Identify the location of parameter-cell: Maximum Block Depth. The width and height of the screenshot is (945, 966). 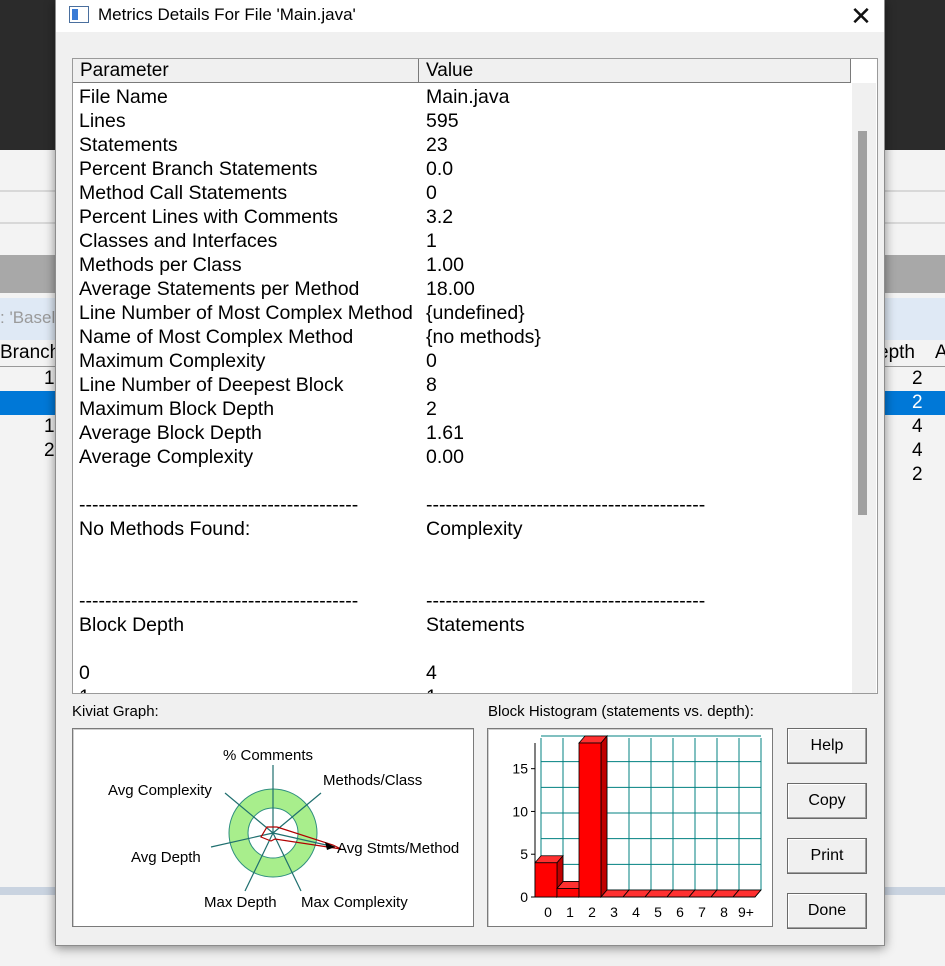
(177, 409).